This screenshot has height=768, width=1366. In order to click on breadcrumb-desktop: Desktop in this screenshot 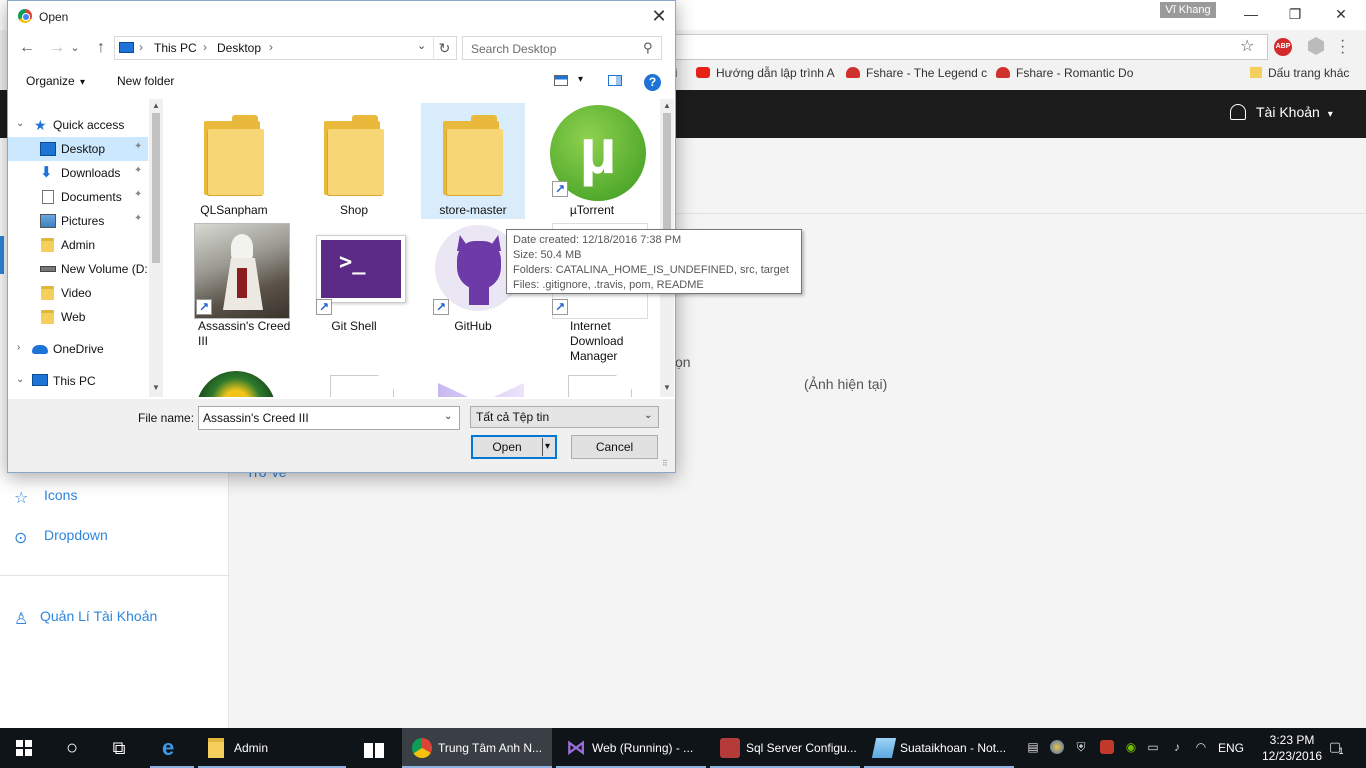, I will do `click(239, 48)`.